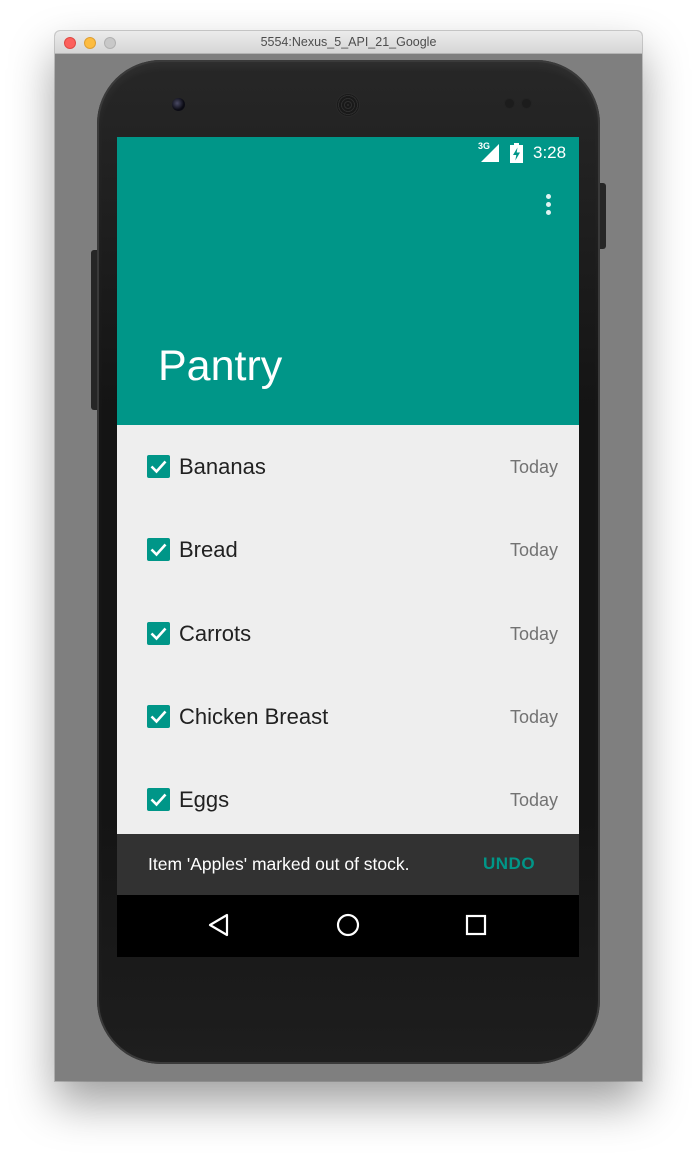  I want to click on light-sensor, so click(526, 103).